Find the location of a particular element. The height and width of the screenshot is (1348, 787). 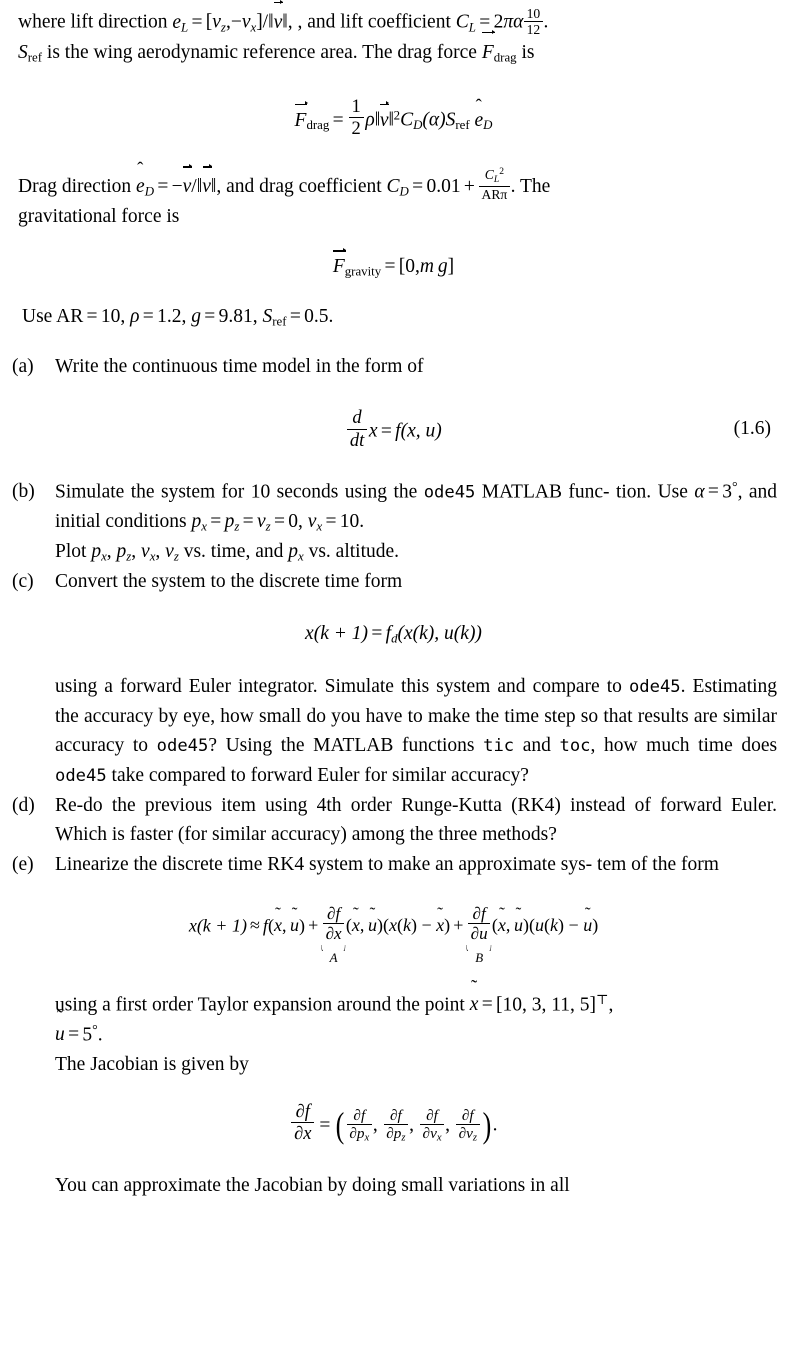

lift-direction-symbol: e is located at coordinates (176, 23).